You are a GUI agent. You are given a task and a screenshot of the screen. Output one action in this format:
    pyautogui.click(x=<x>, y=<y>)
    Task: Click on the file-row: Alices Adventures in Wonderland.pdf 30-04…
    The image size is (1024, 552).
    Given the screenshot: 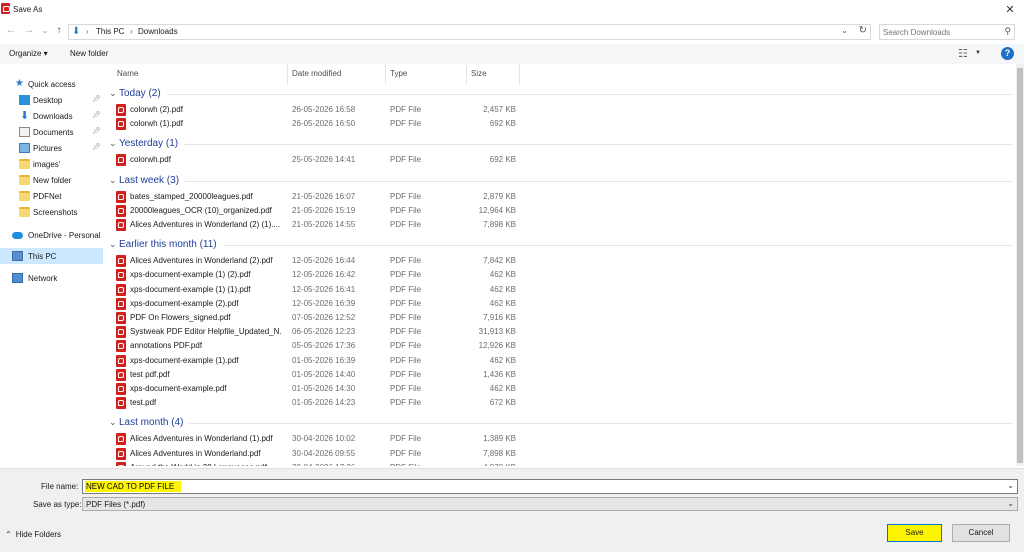 What is the action you would take?
    pyautogui.click(x=560, y=454)
    